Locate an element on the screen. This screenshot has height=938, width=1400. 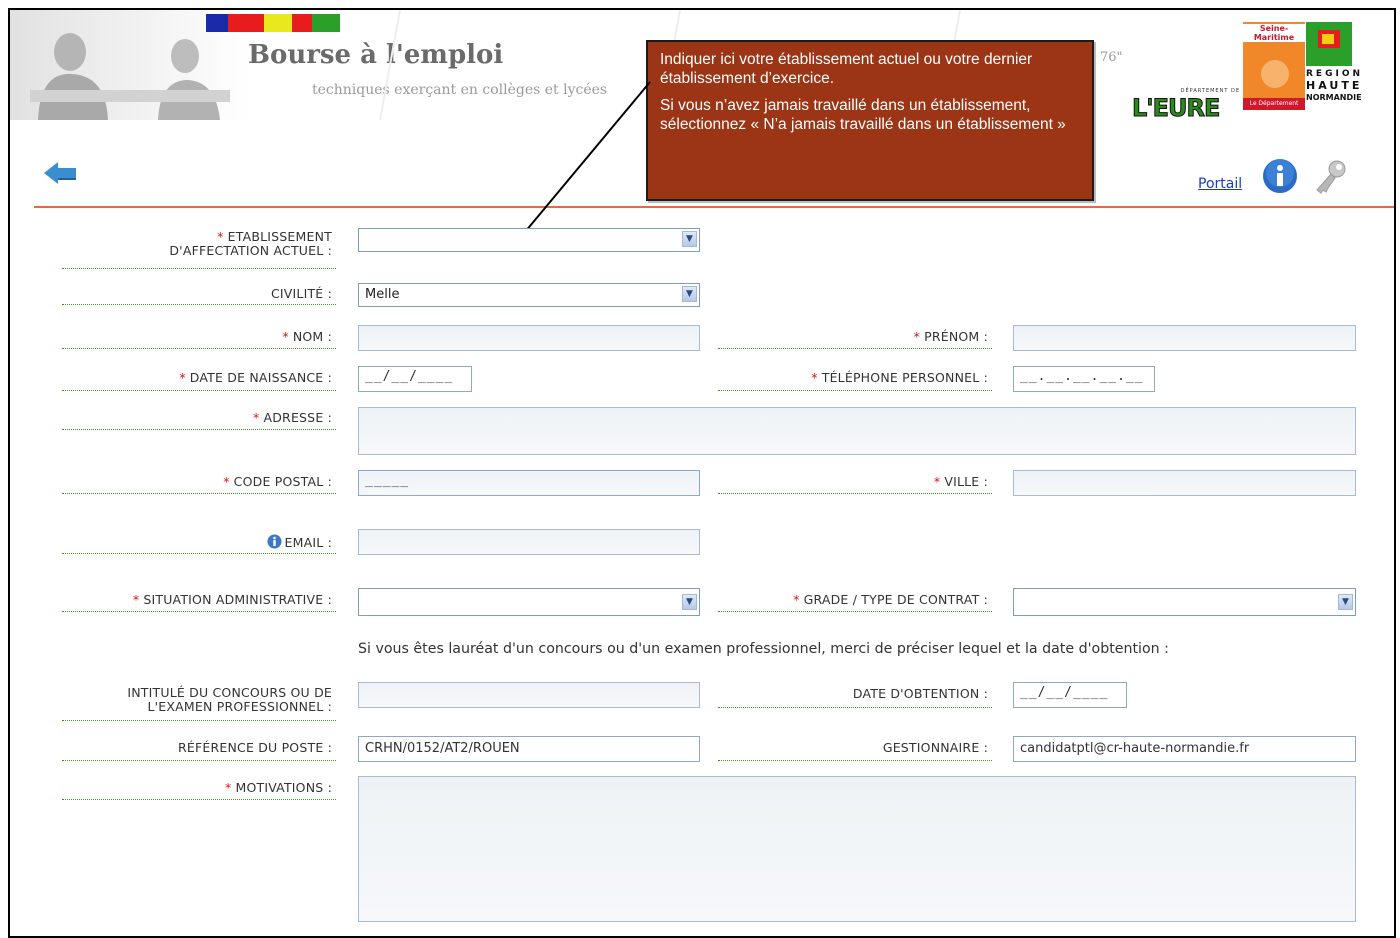
color-block-red is located at coordinates (246, 23).